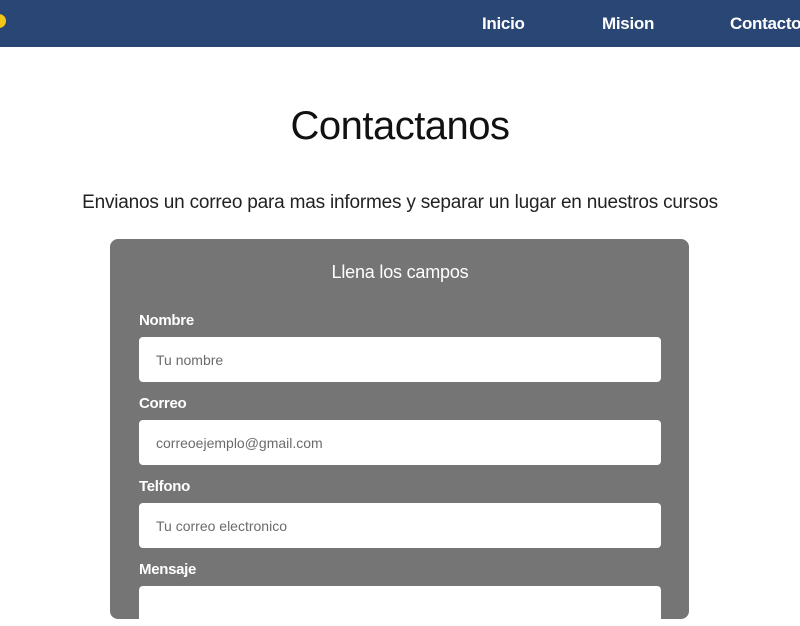 The height and width of the screenshot is (626, 800). Describe the element at coordinates (400, 442) in the screenshot. I see `correo-input` at that location.